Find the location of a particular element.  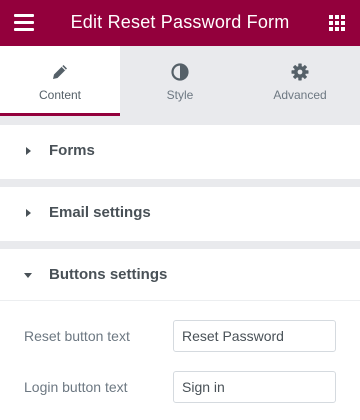

section-email-settings: Email settings is located at coordinates (180, 214).